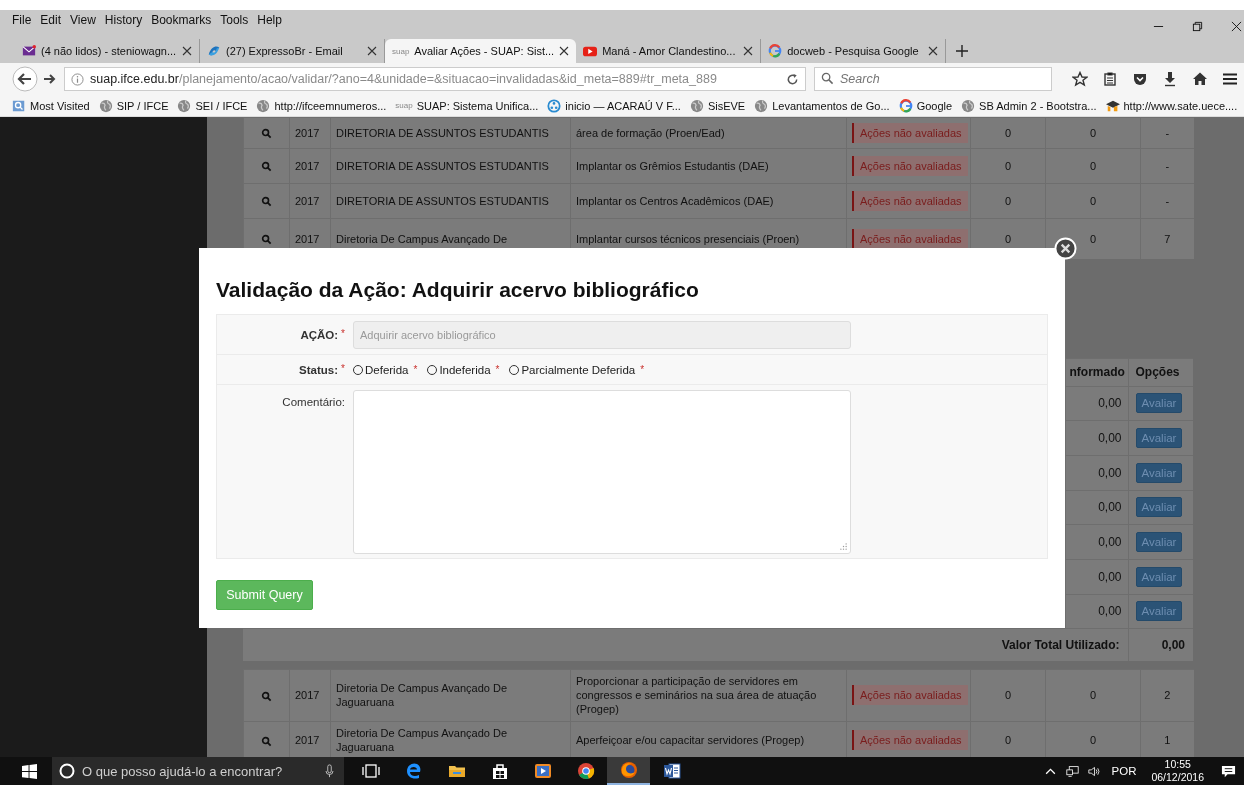  Describe the element at coordinates (458, 290) in the screenshot. I see `dialog-title: Validação da Ação: Adquirir acervo bibliográfico` at that location.